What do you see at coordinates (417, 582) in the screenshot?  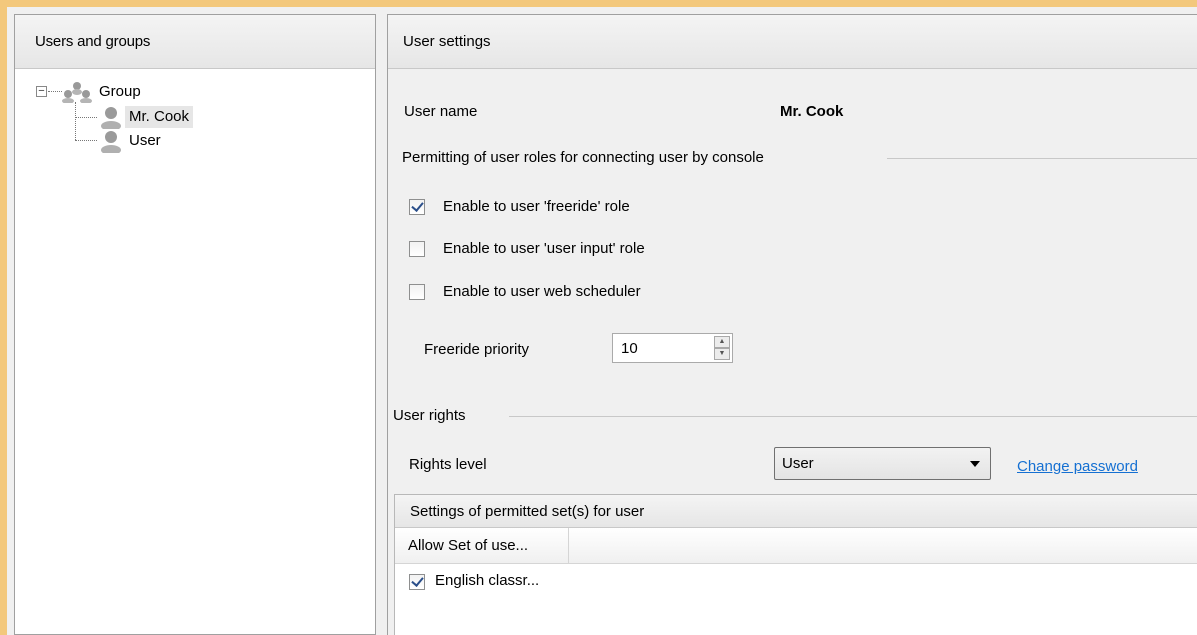 I see `english-classroom-checkbox` at bounding box center [417, 582].